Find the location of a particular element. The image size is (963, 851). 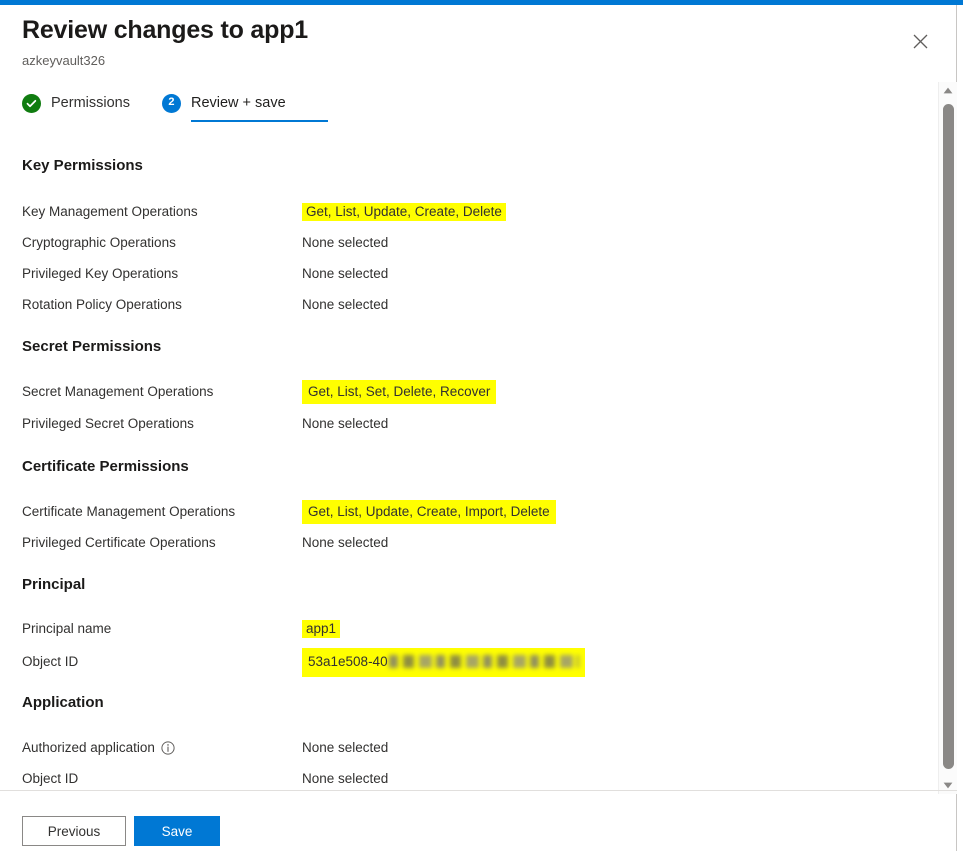

section-title-principal: Principal is located at coordinates (54, 584).